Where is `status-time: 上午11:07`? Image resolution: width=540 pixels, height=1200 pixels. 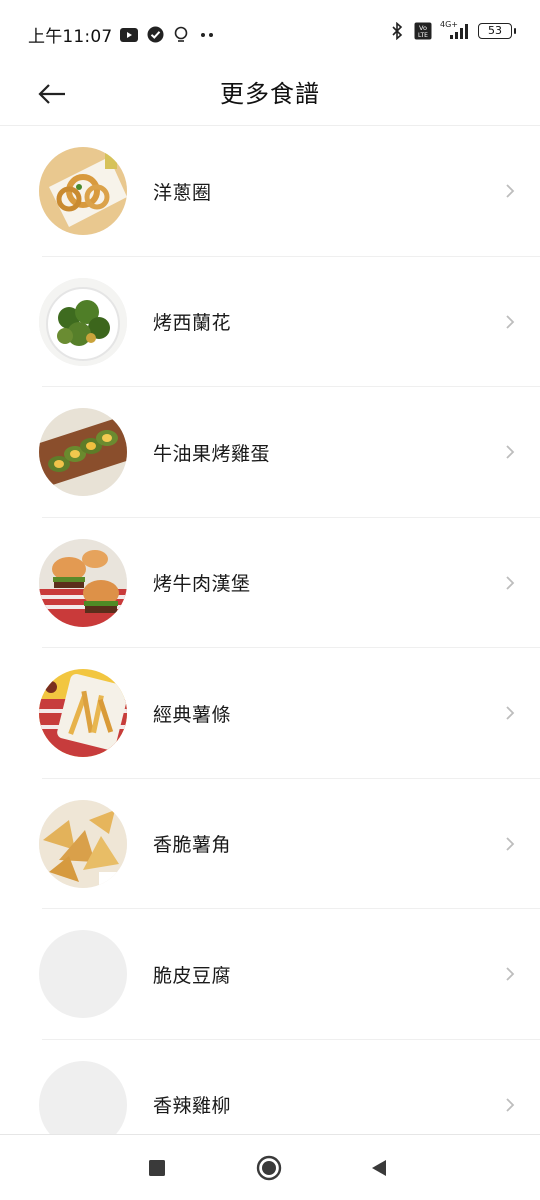
status-time: 上午11:07 is located at coordinates (70, 37).